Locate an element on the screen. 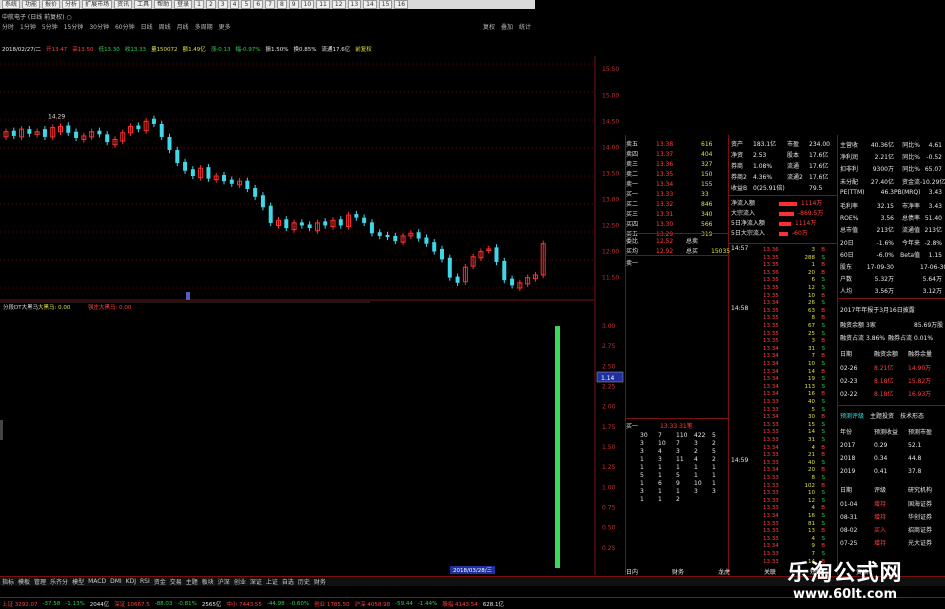 The image size is (945, 609). trade-tick-row: 13.35 25 S is located at coordinates (794, 333).